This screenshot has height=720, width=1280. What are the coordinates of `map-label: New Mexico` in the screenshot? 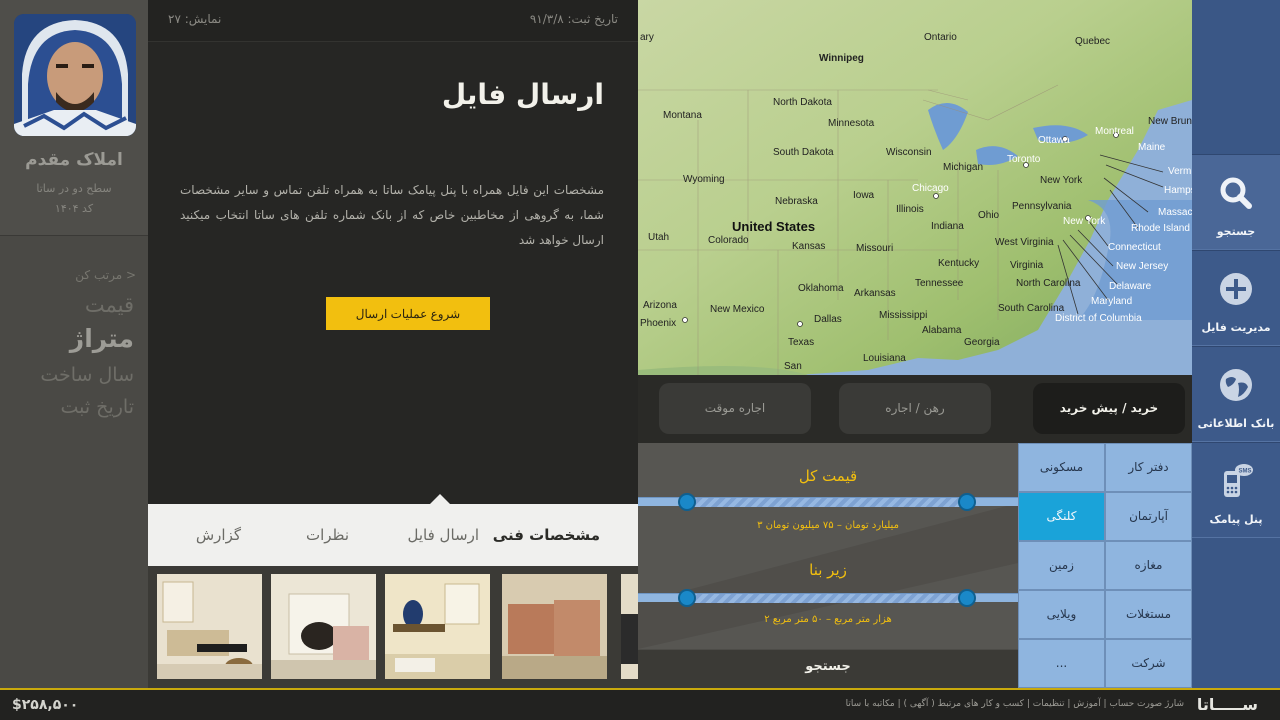 It's located at (737, 309).